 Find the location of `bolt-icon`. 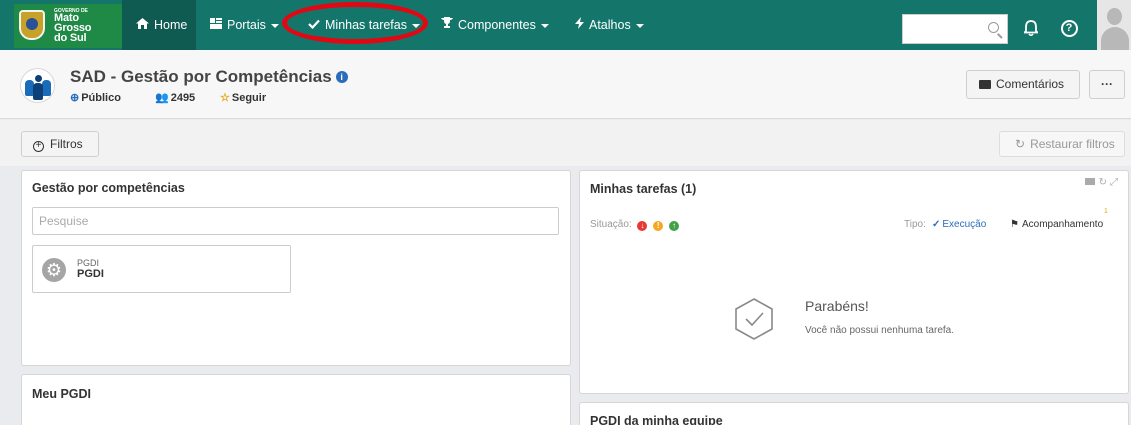

bolt-icon is located at coordinates (579, 25).